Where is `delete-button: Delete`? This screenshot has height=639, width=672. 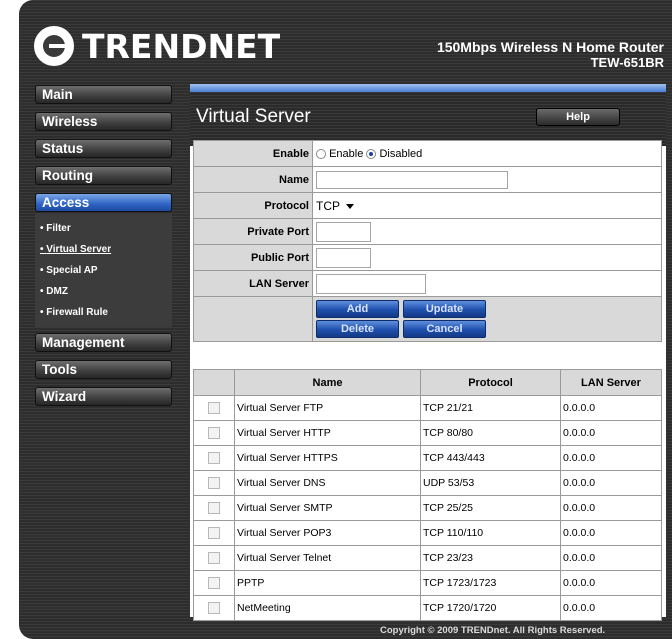 delete-button: Delete is located at coordinates (357, 329).